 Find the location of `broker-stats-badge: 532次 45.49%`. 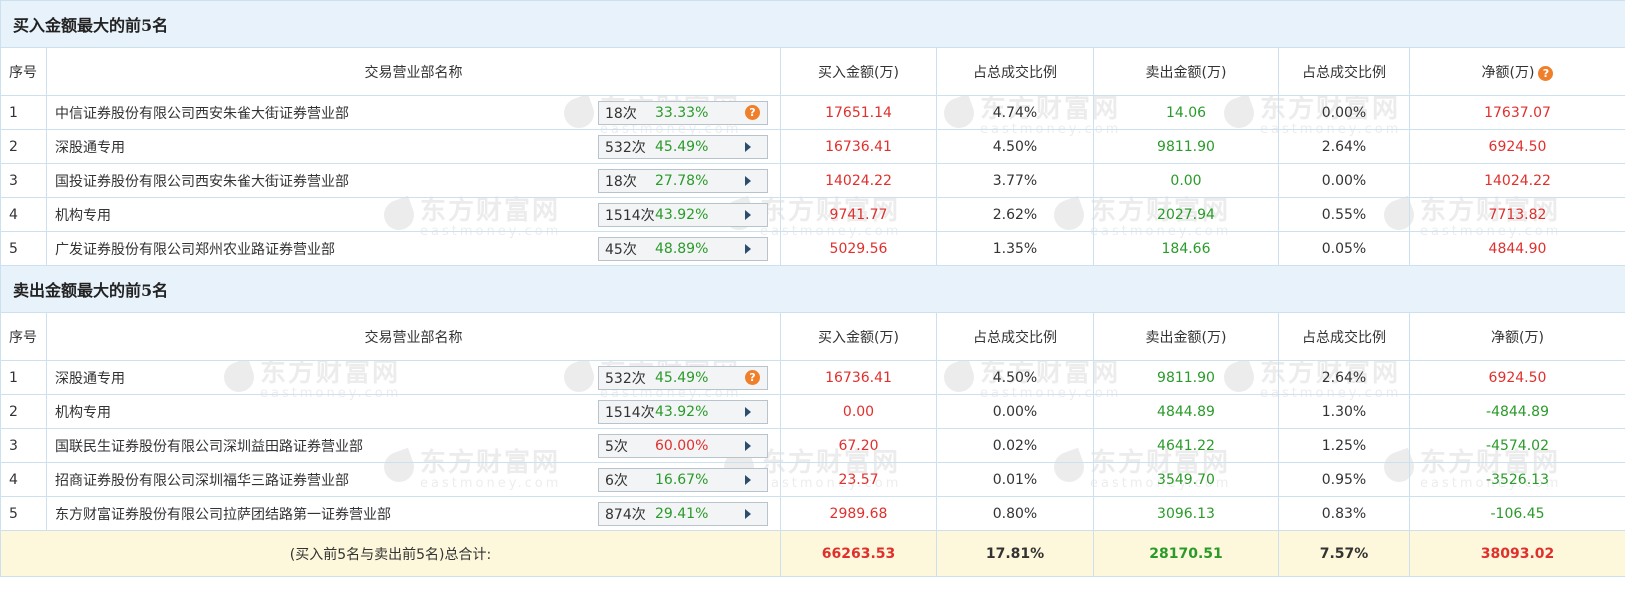

broker-stats-badge: 532次 45.49% is located at coordinates (683, 146).